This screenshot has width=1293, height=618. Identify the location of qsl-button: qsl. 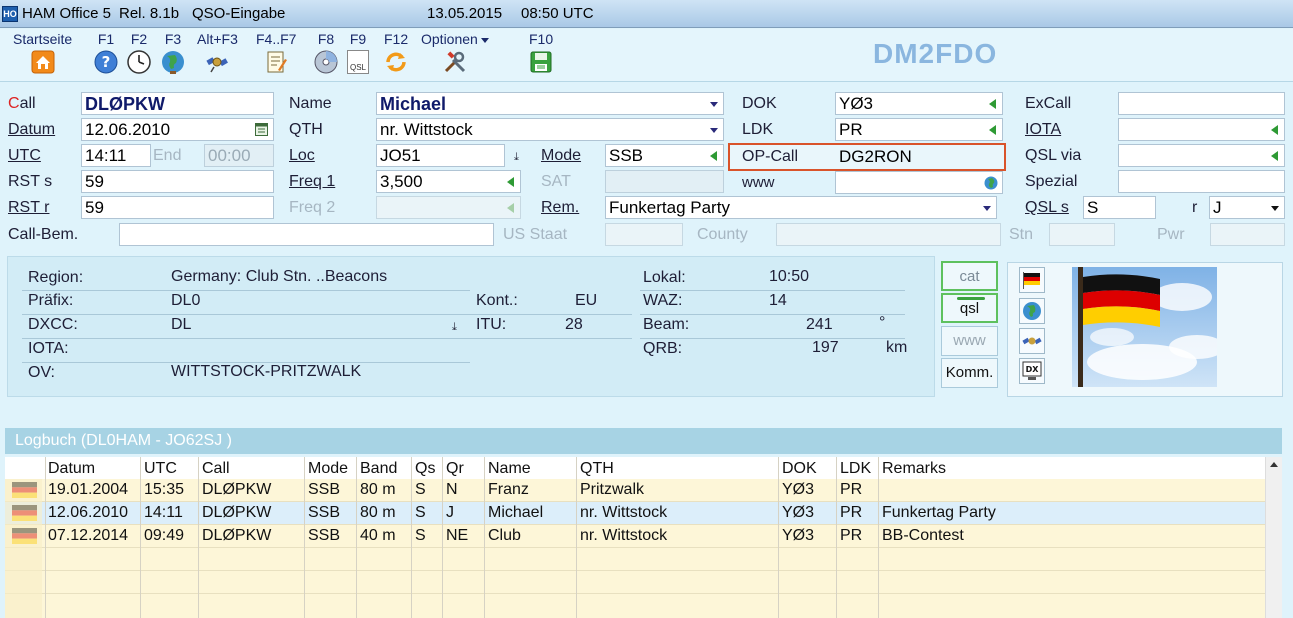
(969, 308).